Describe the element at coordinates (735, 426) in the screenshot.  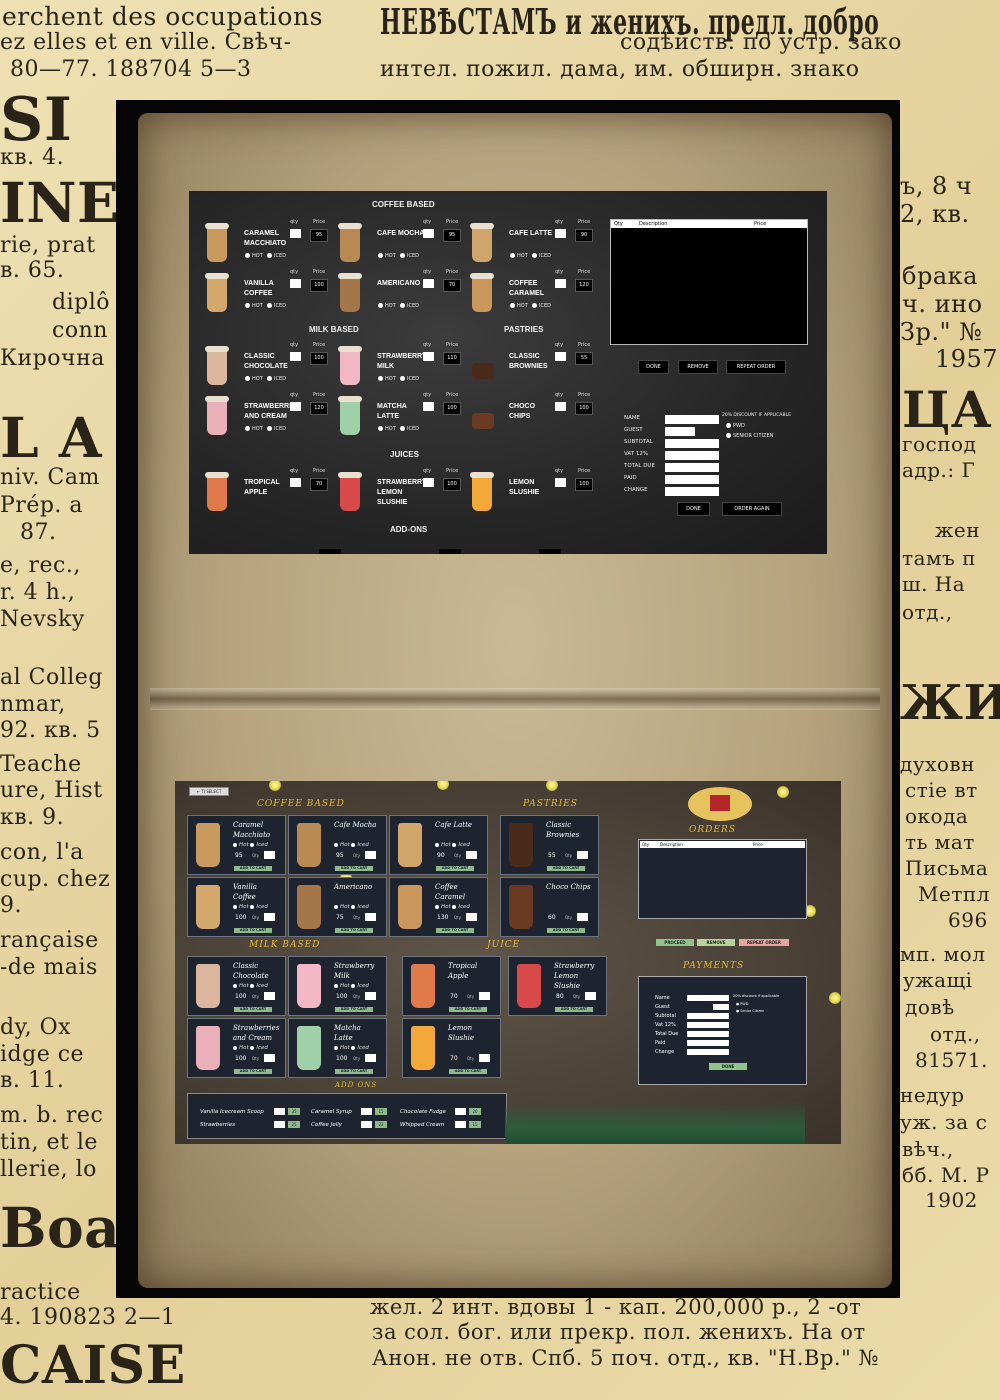
I see `pwd-radio: PWD` at that location.